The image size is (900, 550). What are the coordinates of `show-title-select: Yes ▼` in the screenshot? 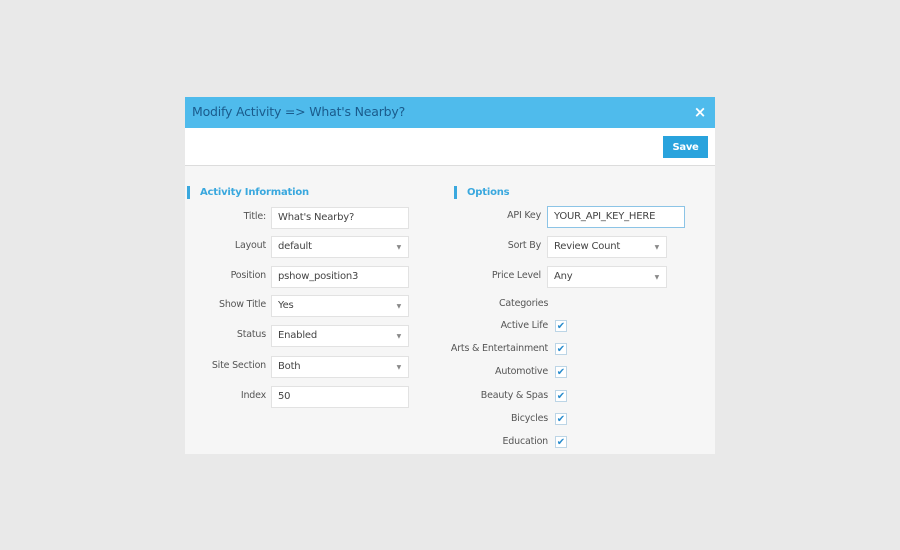 It's located at (340, 306).